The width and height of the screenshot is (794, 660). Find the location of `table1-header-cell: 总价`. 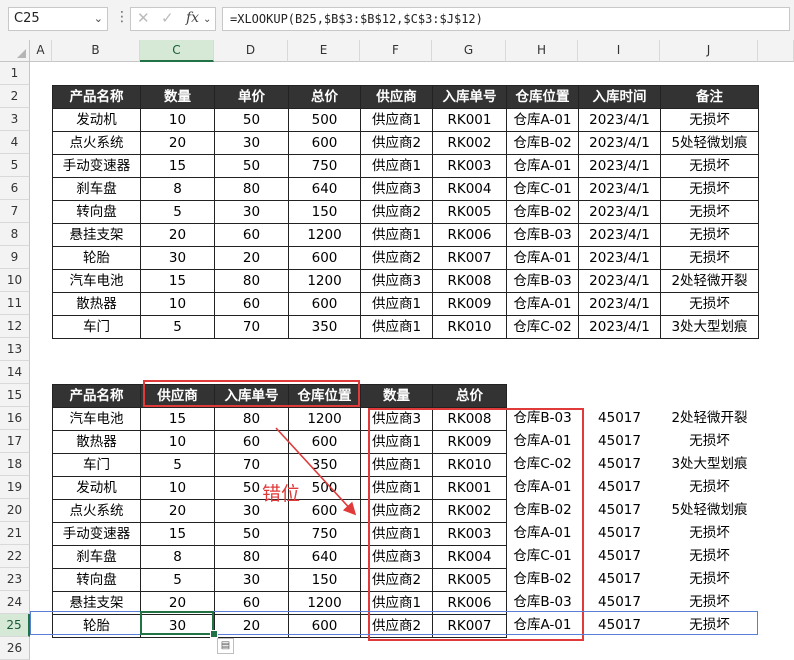

table1-header-cell: 总价 is located at coordinates (324, 97).